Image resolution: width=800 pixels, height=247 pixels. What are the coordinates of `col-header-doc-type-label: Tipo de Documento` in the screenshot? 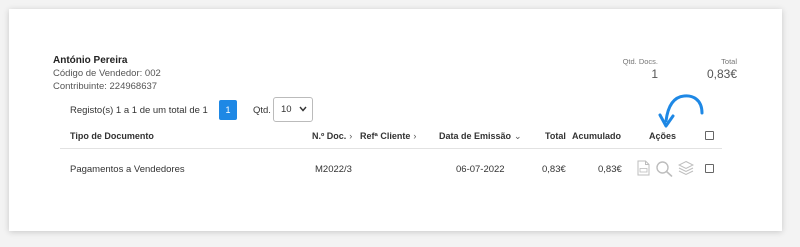 It's located at (112, 136).